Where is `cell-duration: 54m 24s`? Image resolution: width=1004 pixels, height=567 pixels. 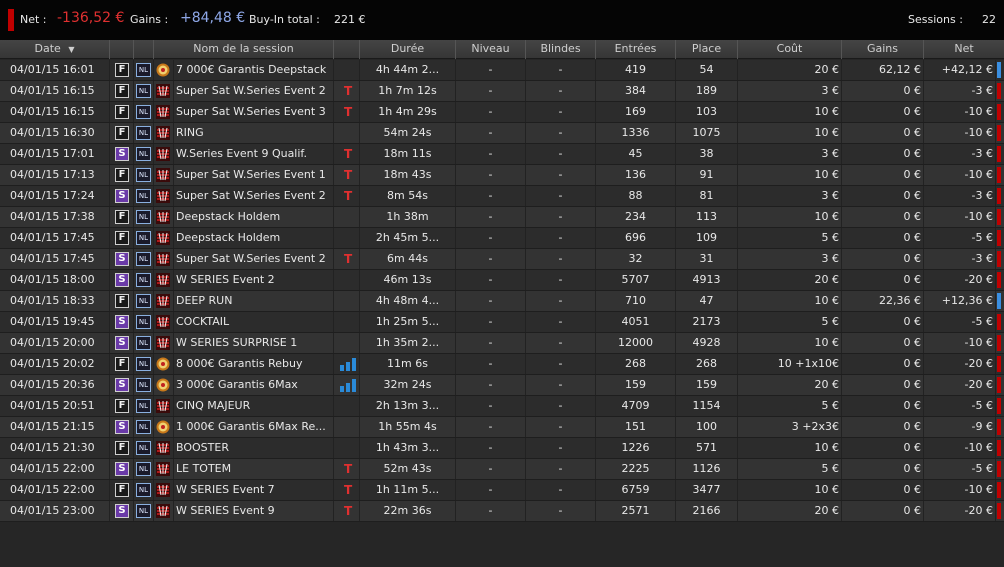
cell-duration: 54m 24s is located at coordinates (408, 133).